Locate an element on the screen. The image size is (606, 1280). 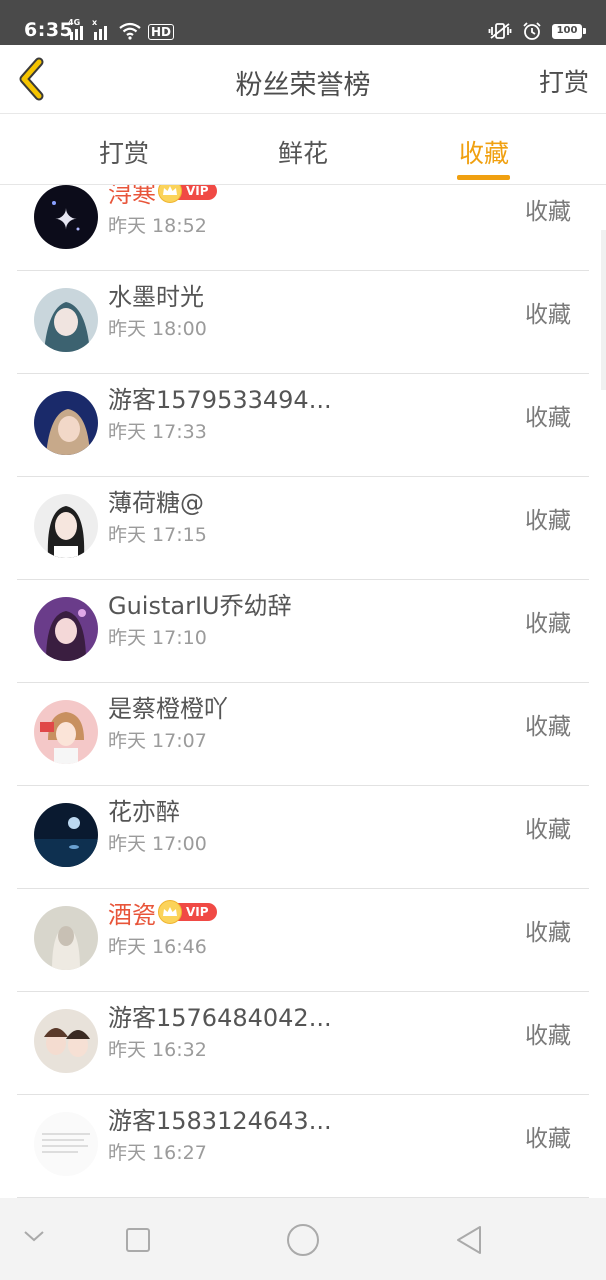
nav-home-button is located at coordinates (303, 1242).